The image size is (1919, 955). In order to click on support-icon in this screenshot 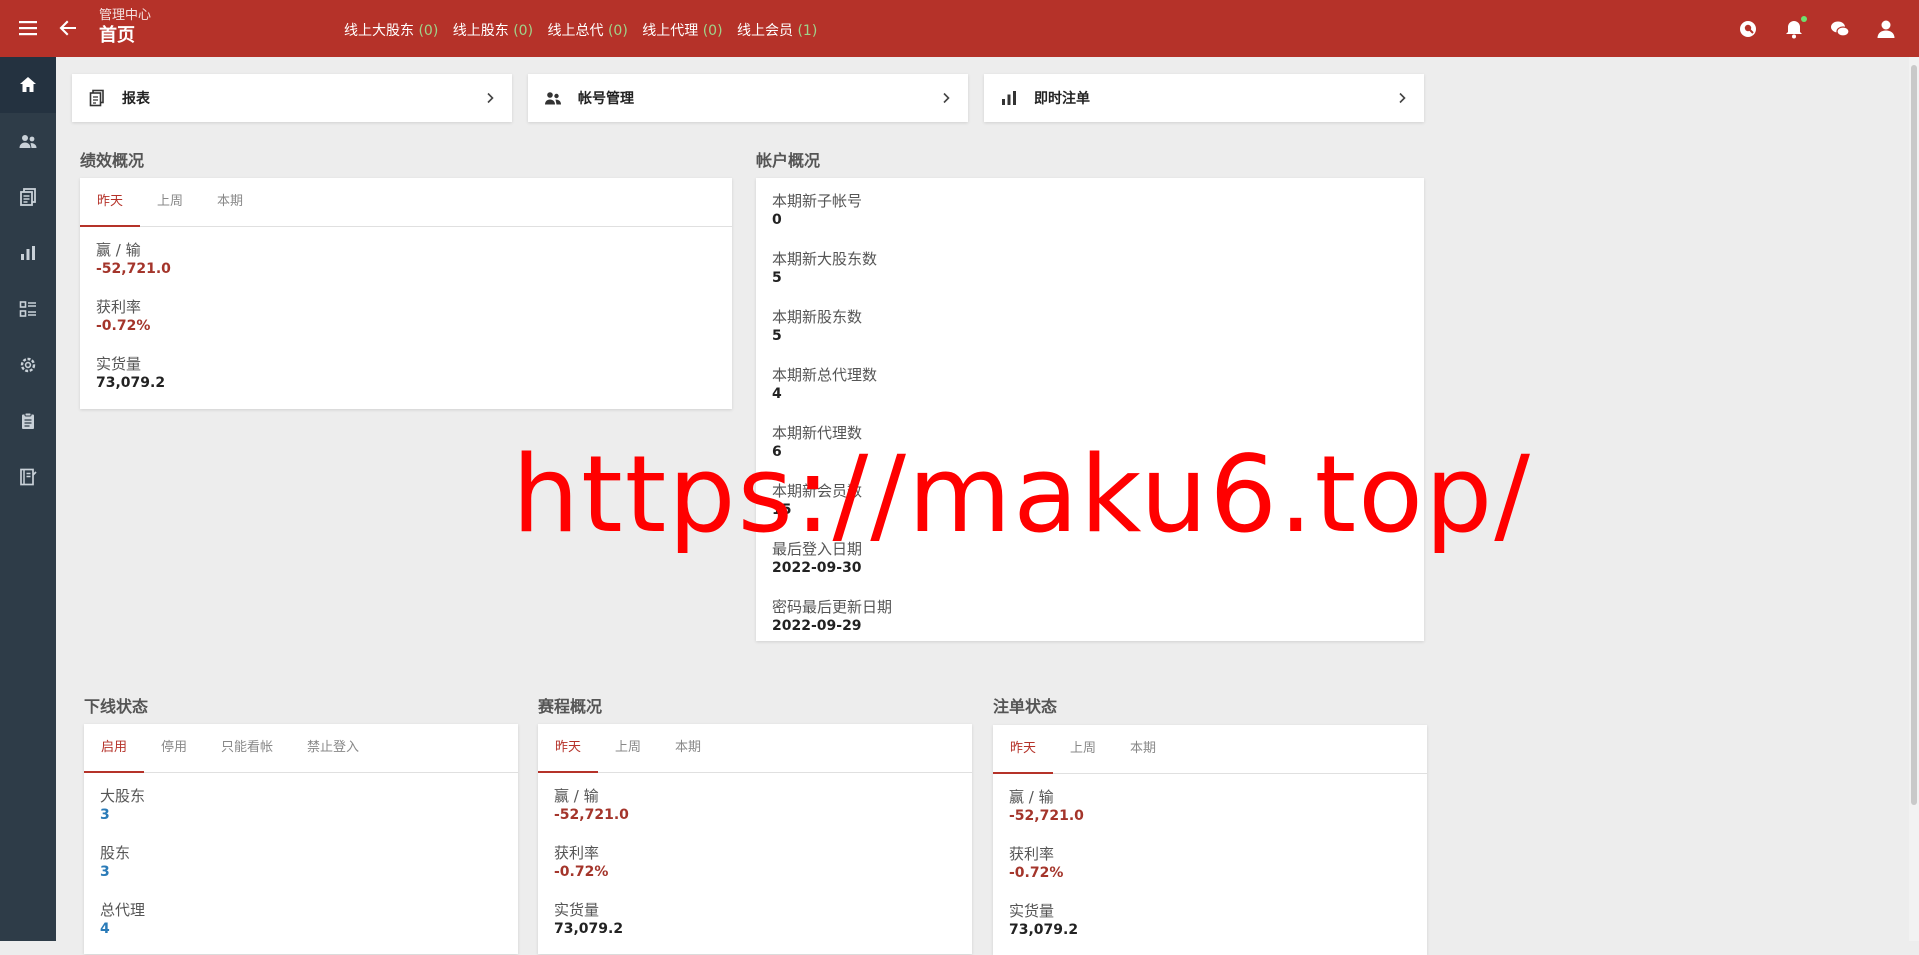, I will do `click(1748, 29)`.